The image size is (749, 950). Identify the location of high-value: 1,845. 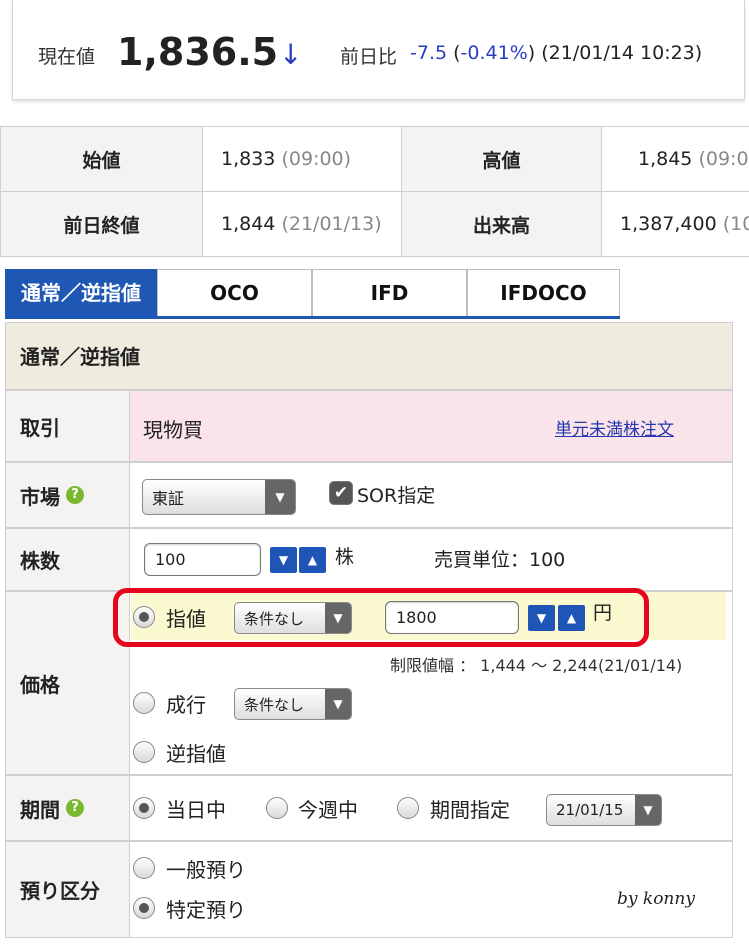
(665, 159).